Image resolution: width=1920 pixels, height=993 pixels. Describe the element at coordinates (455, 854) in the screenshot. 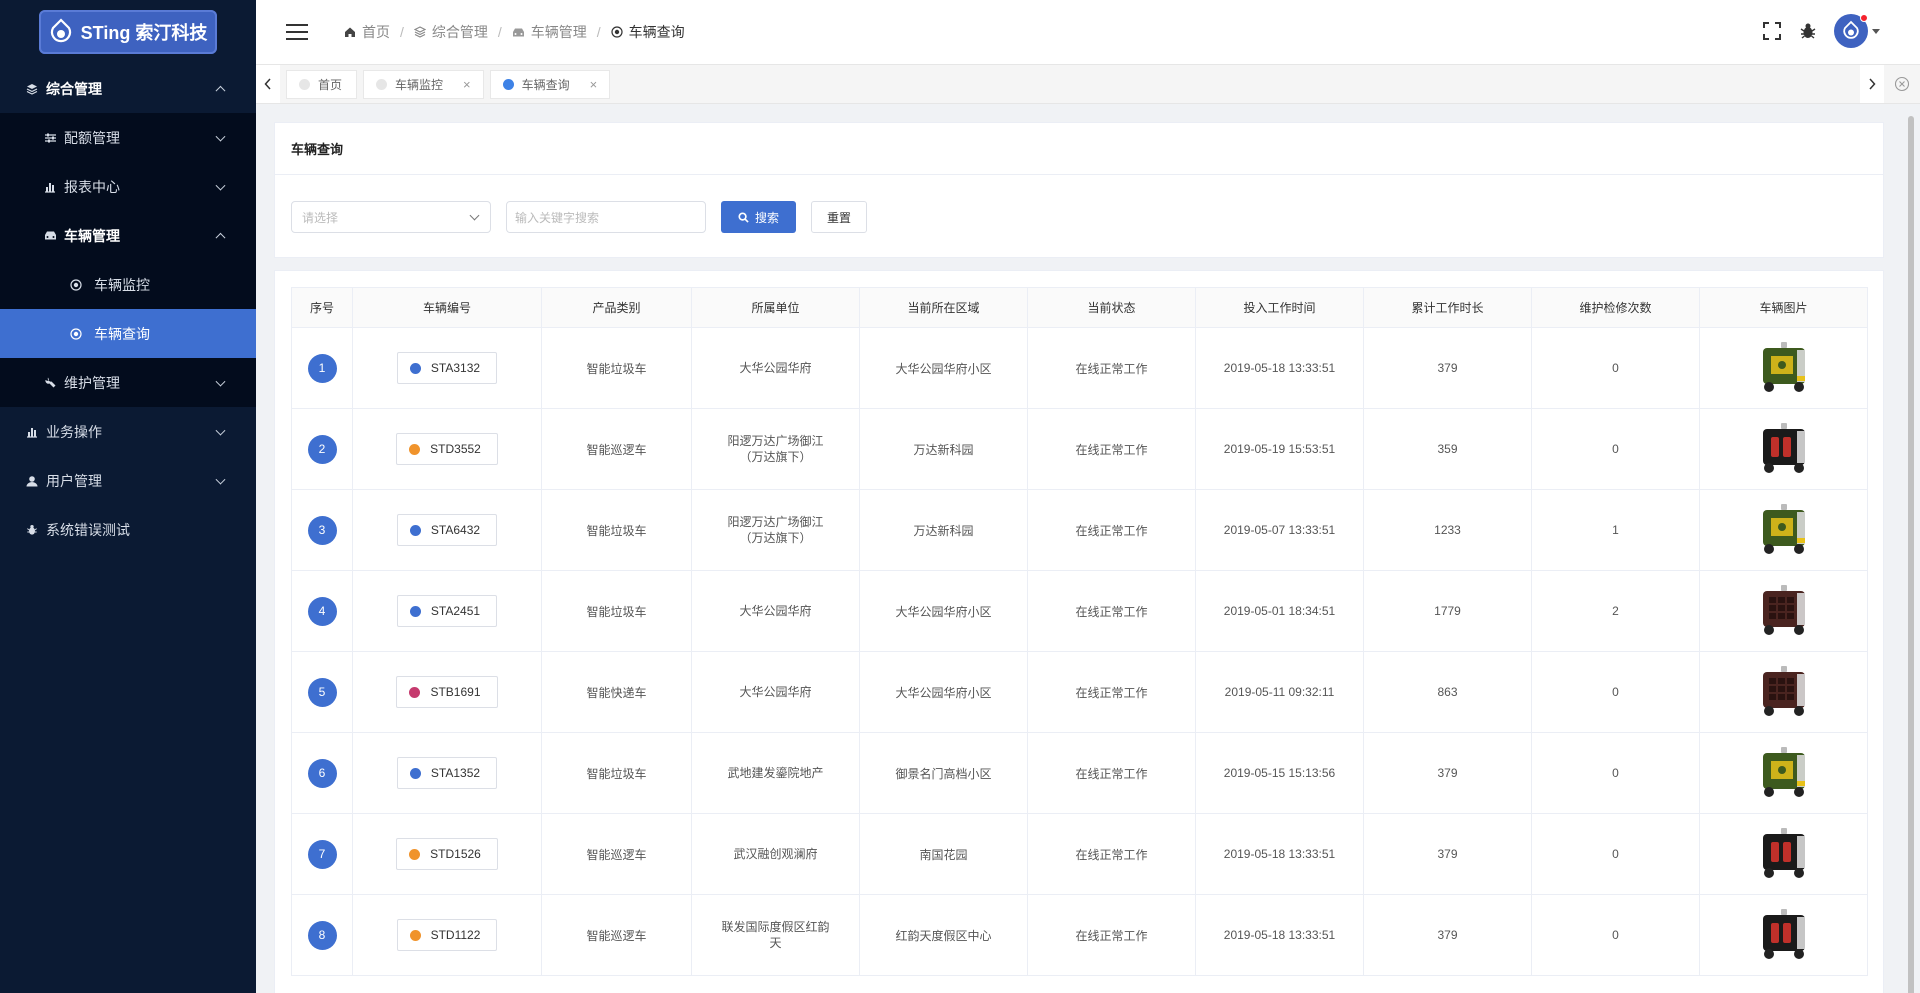

I see `vehicle-code: STD1526` at that location.